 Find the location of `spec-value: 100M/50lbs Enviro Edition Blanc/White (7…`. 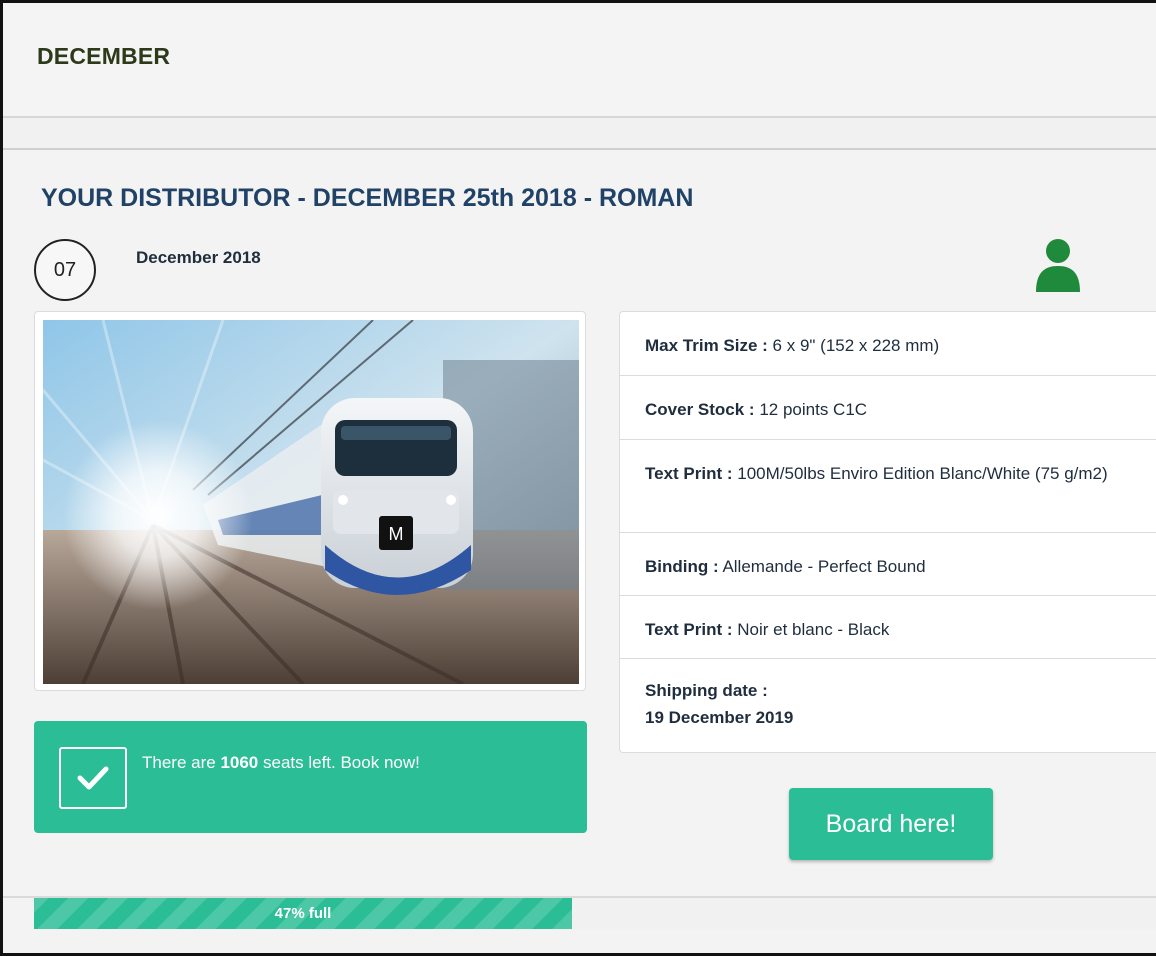

spec-value: 100M/50lbs Enviro Edition Blanc/White (7… is located at coordinates (920, 473).